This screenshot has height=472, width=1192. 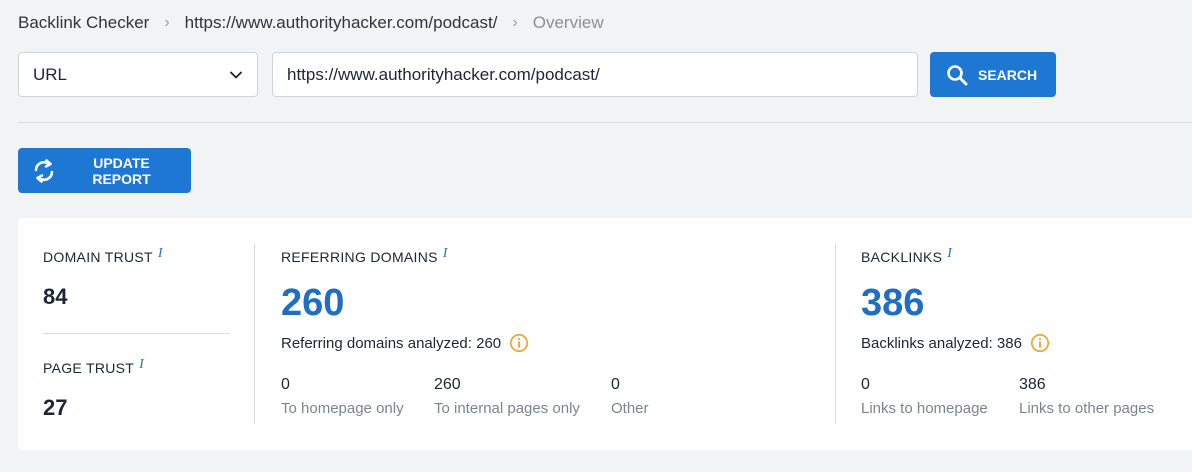 I want to click on backlinks-block: BACKLINKS i, so click(x=906, y=255).